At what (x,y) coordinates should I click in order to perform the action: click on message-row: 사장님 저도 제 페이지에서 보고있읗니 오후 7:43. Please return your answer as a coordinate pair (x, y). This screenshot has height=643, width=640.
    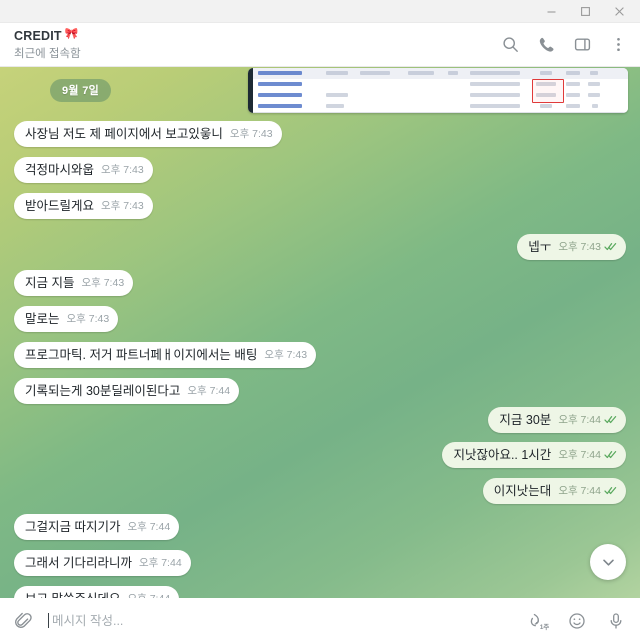
    Looking at the image, I should click on (148, 134).